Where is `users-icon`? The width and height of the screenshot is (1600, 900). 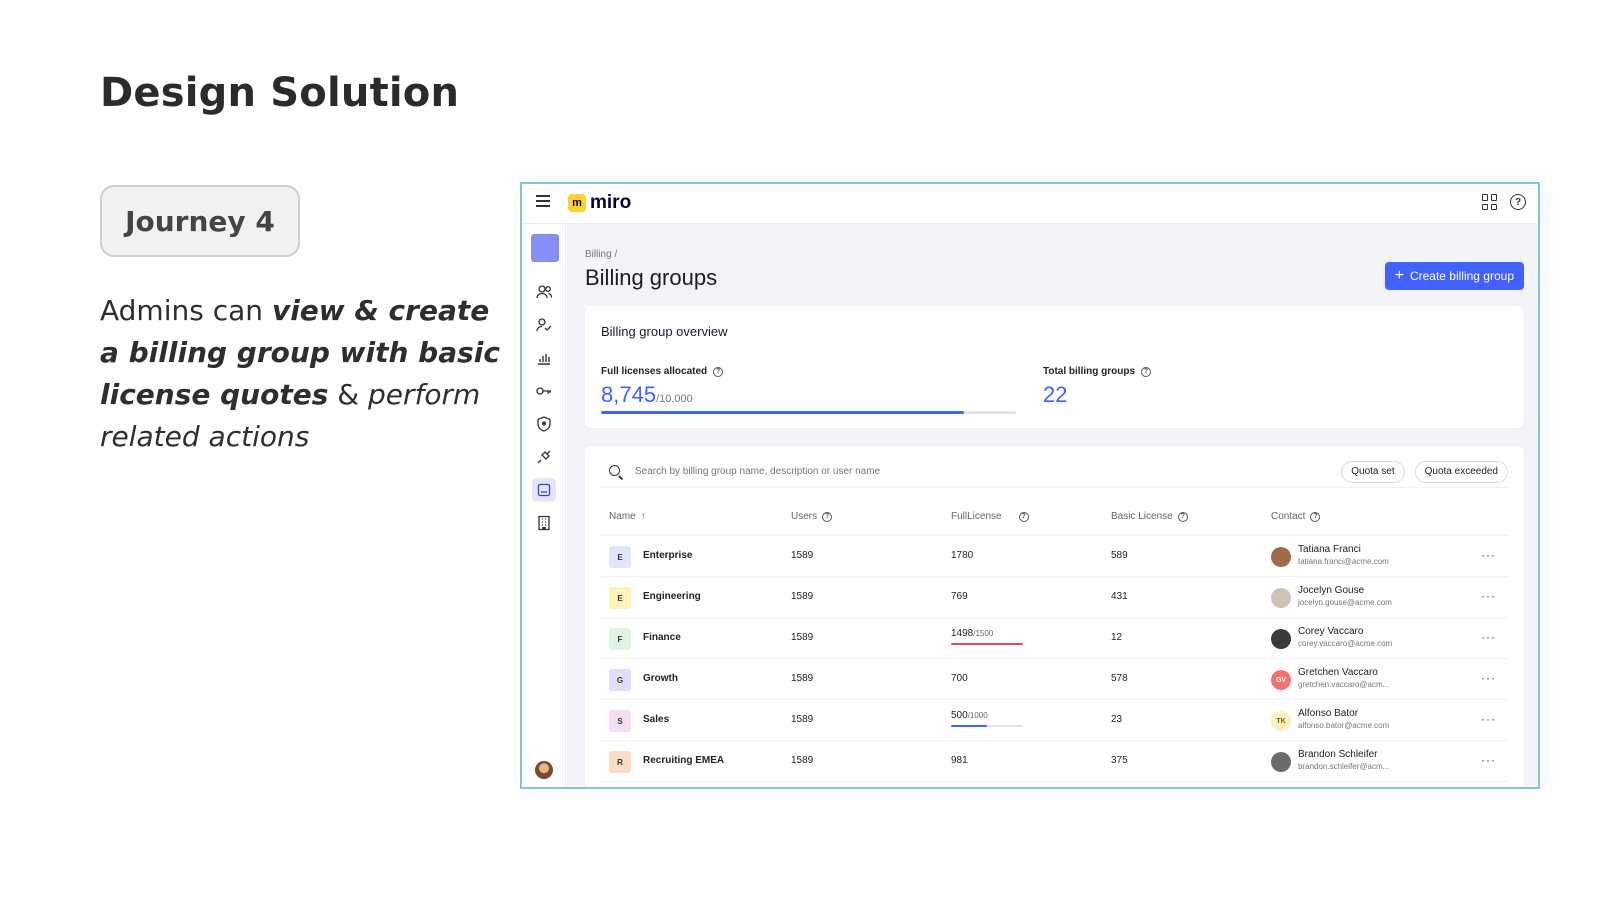
users-icon is located at coordinates (544, 292).